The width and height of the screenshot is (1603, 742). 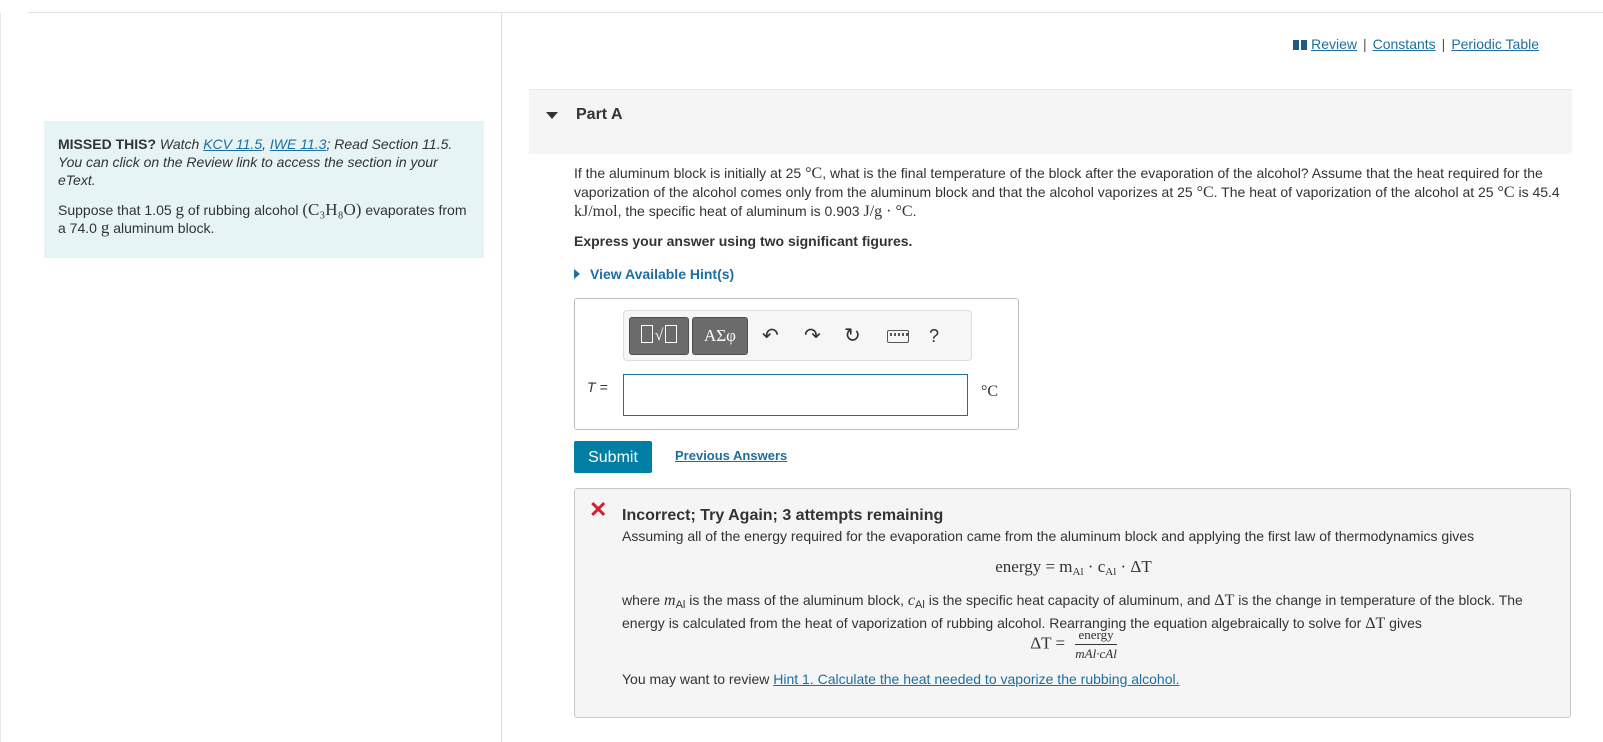 What do you see at coordinates (698, 679) in the screenshot?
I see `p3-text: You may want to review` at bounding box center [698, 679].